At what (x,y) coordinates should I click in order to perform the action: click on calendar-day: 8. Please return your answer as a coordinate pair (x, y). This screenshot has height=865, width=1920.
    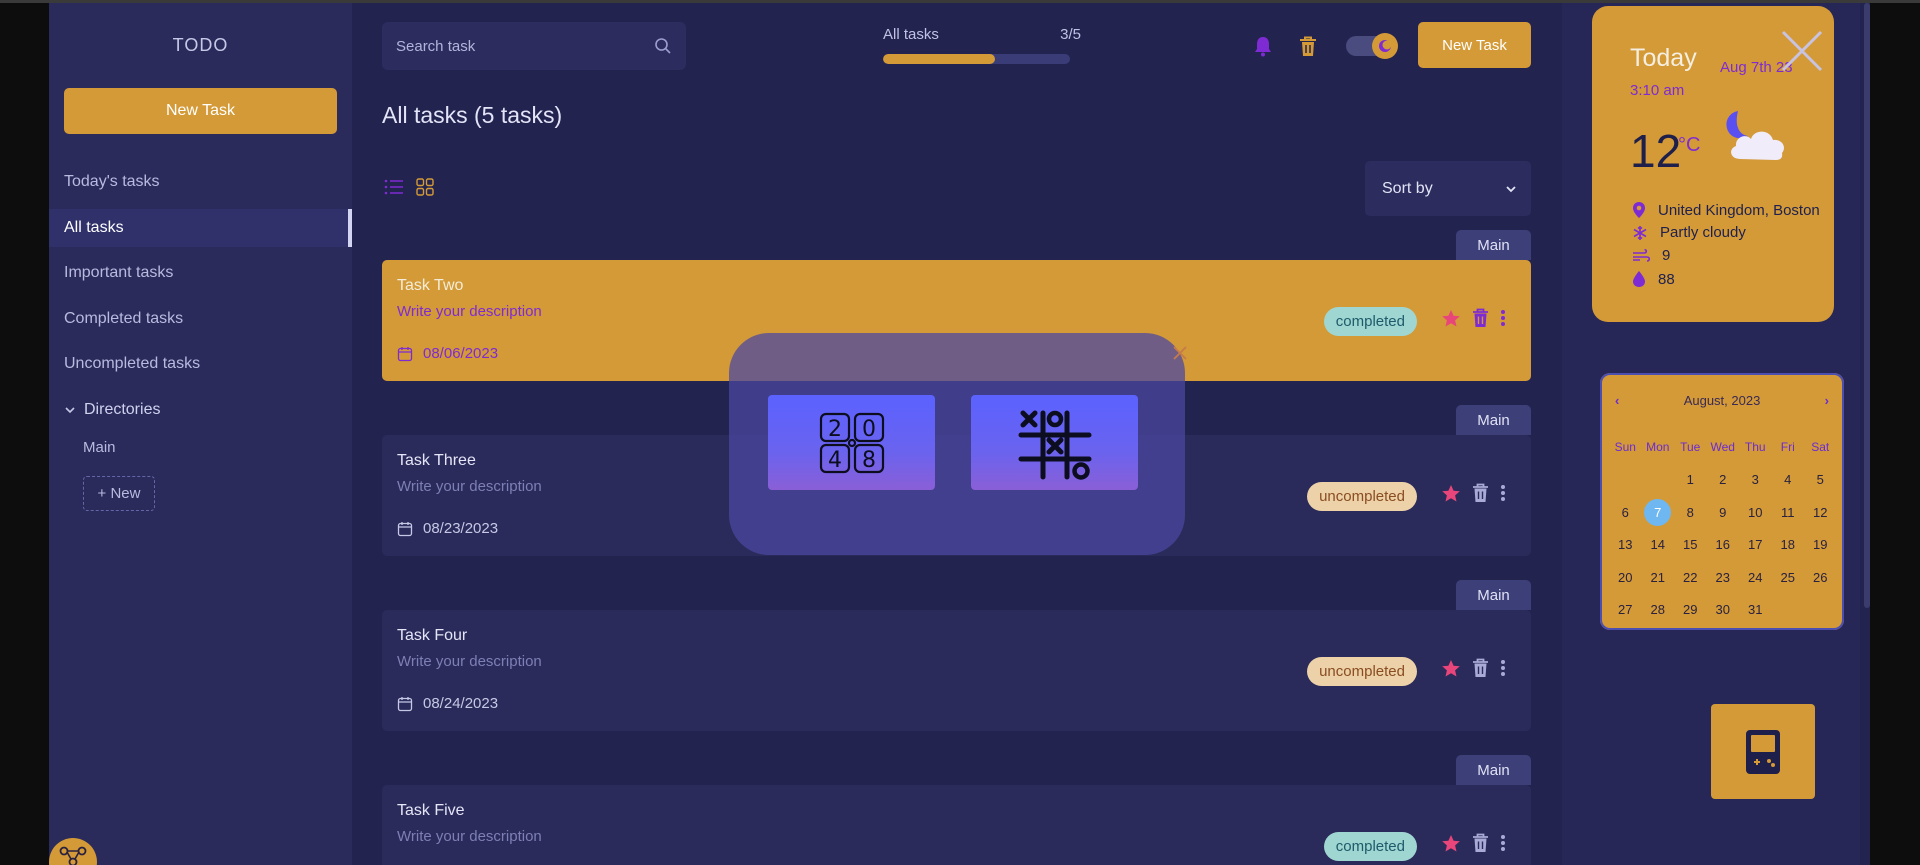
    Looking at the image, I should click on (1690, 512).